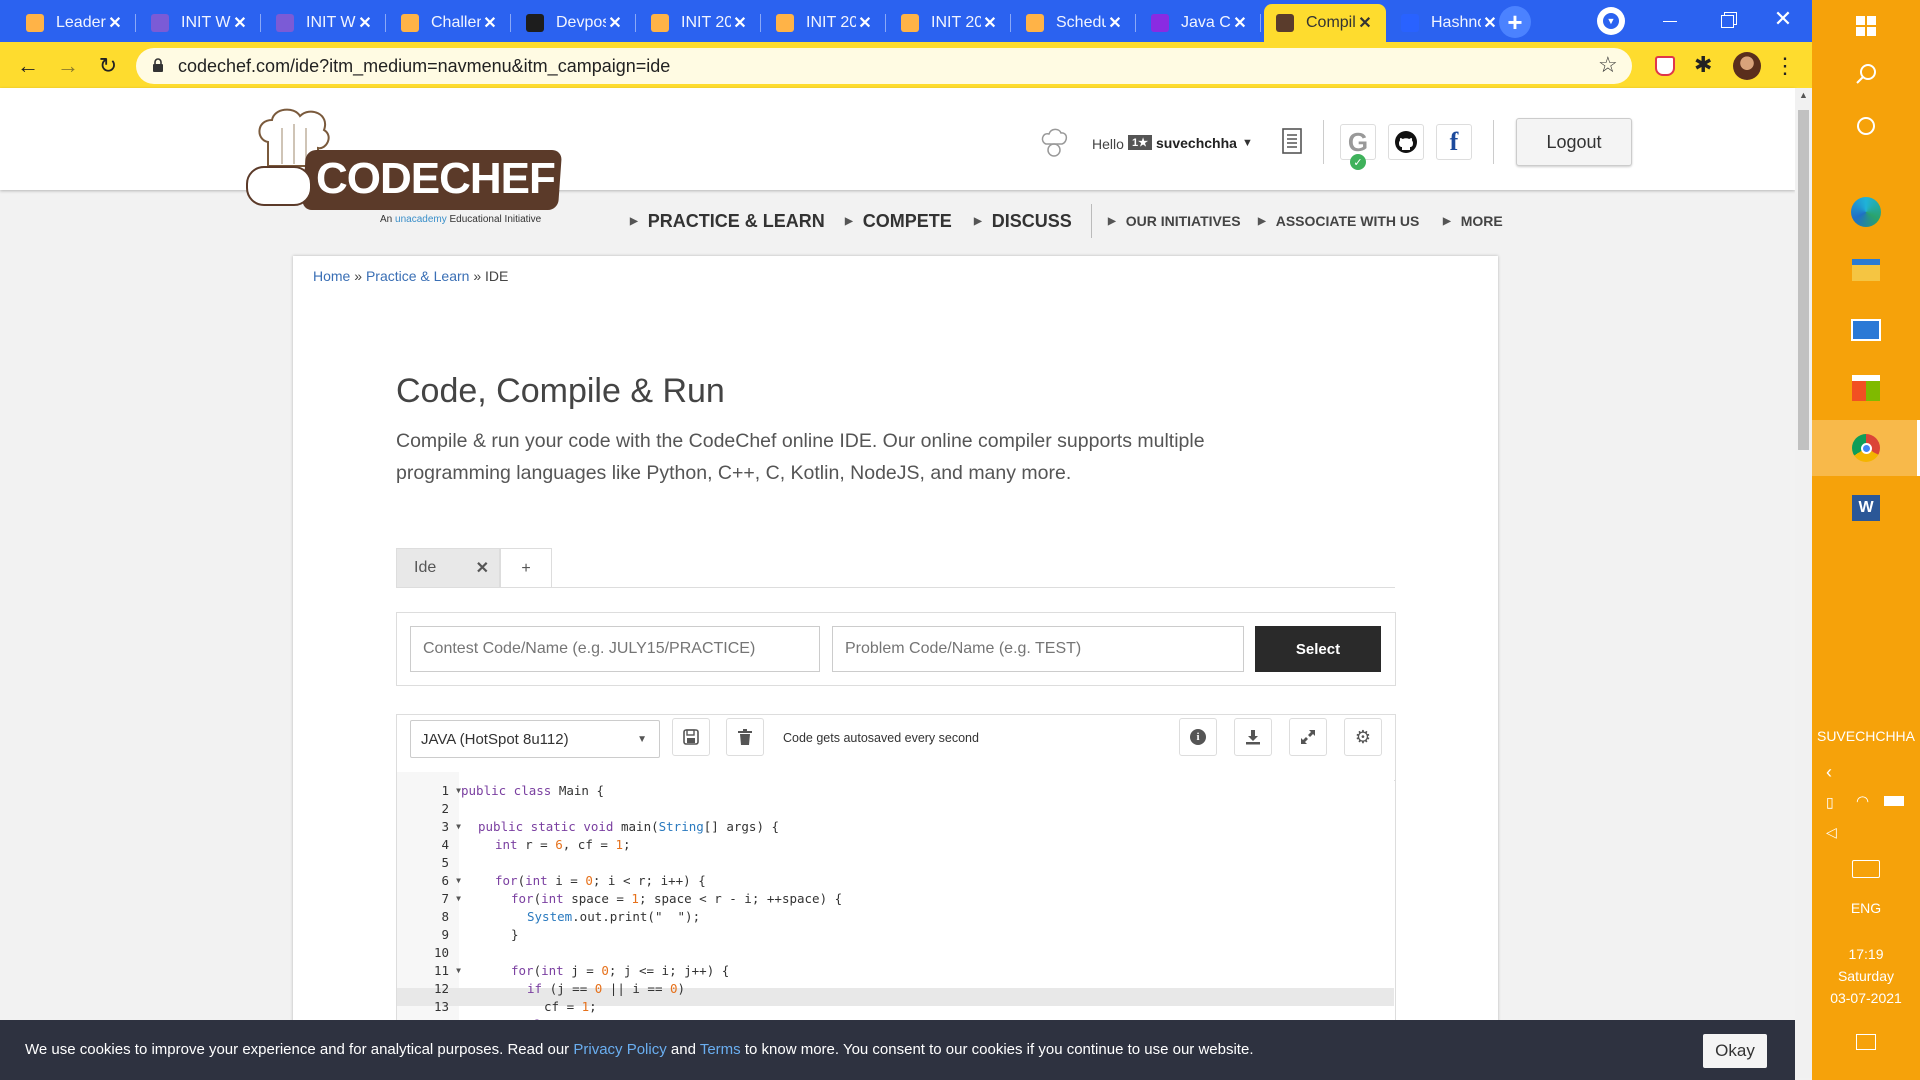  Describe the element at coordinates (1894, 801) in the screenshot. I see `battery-icon` at that location.